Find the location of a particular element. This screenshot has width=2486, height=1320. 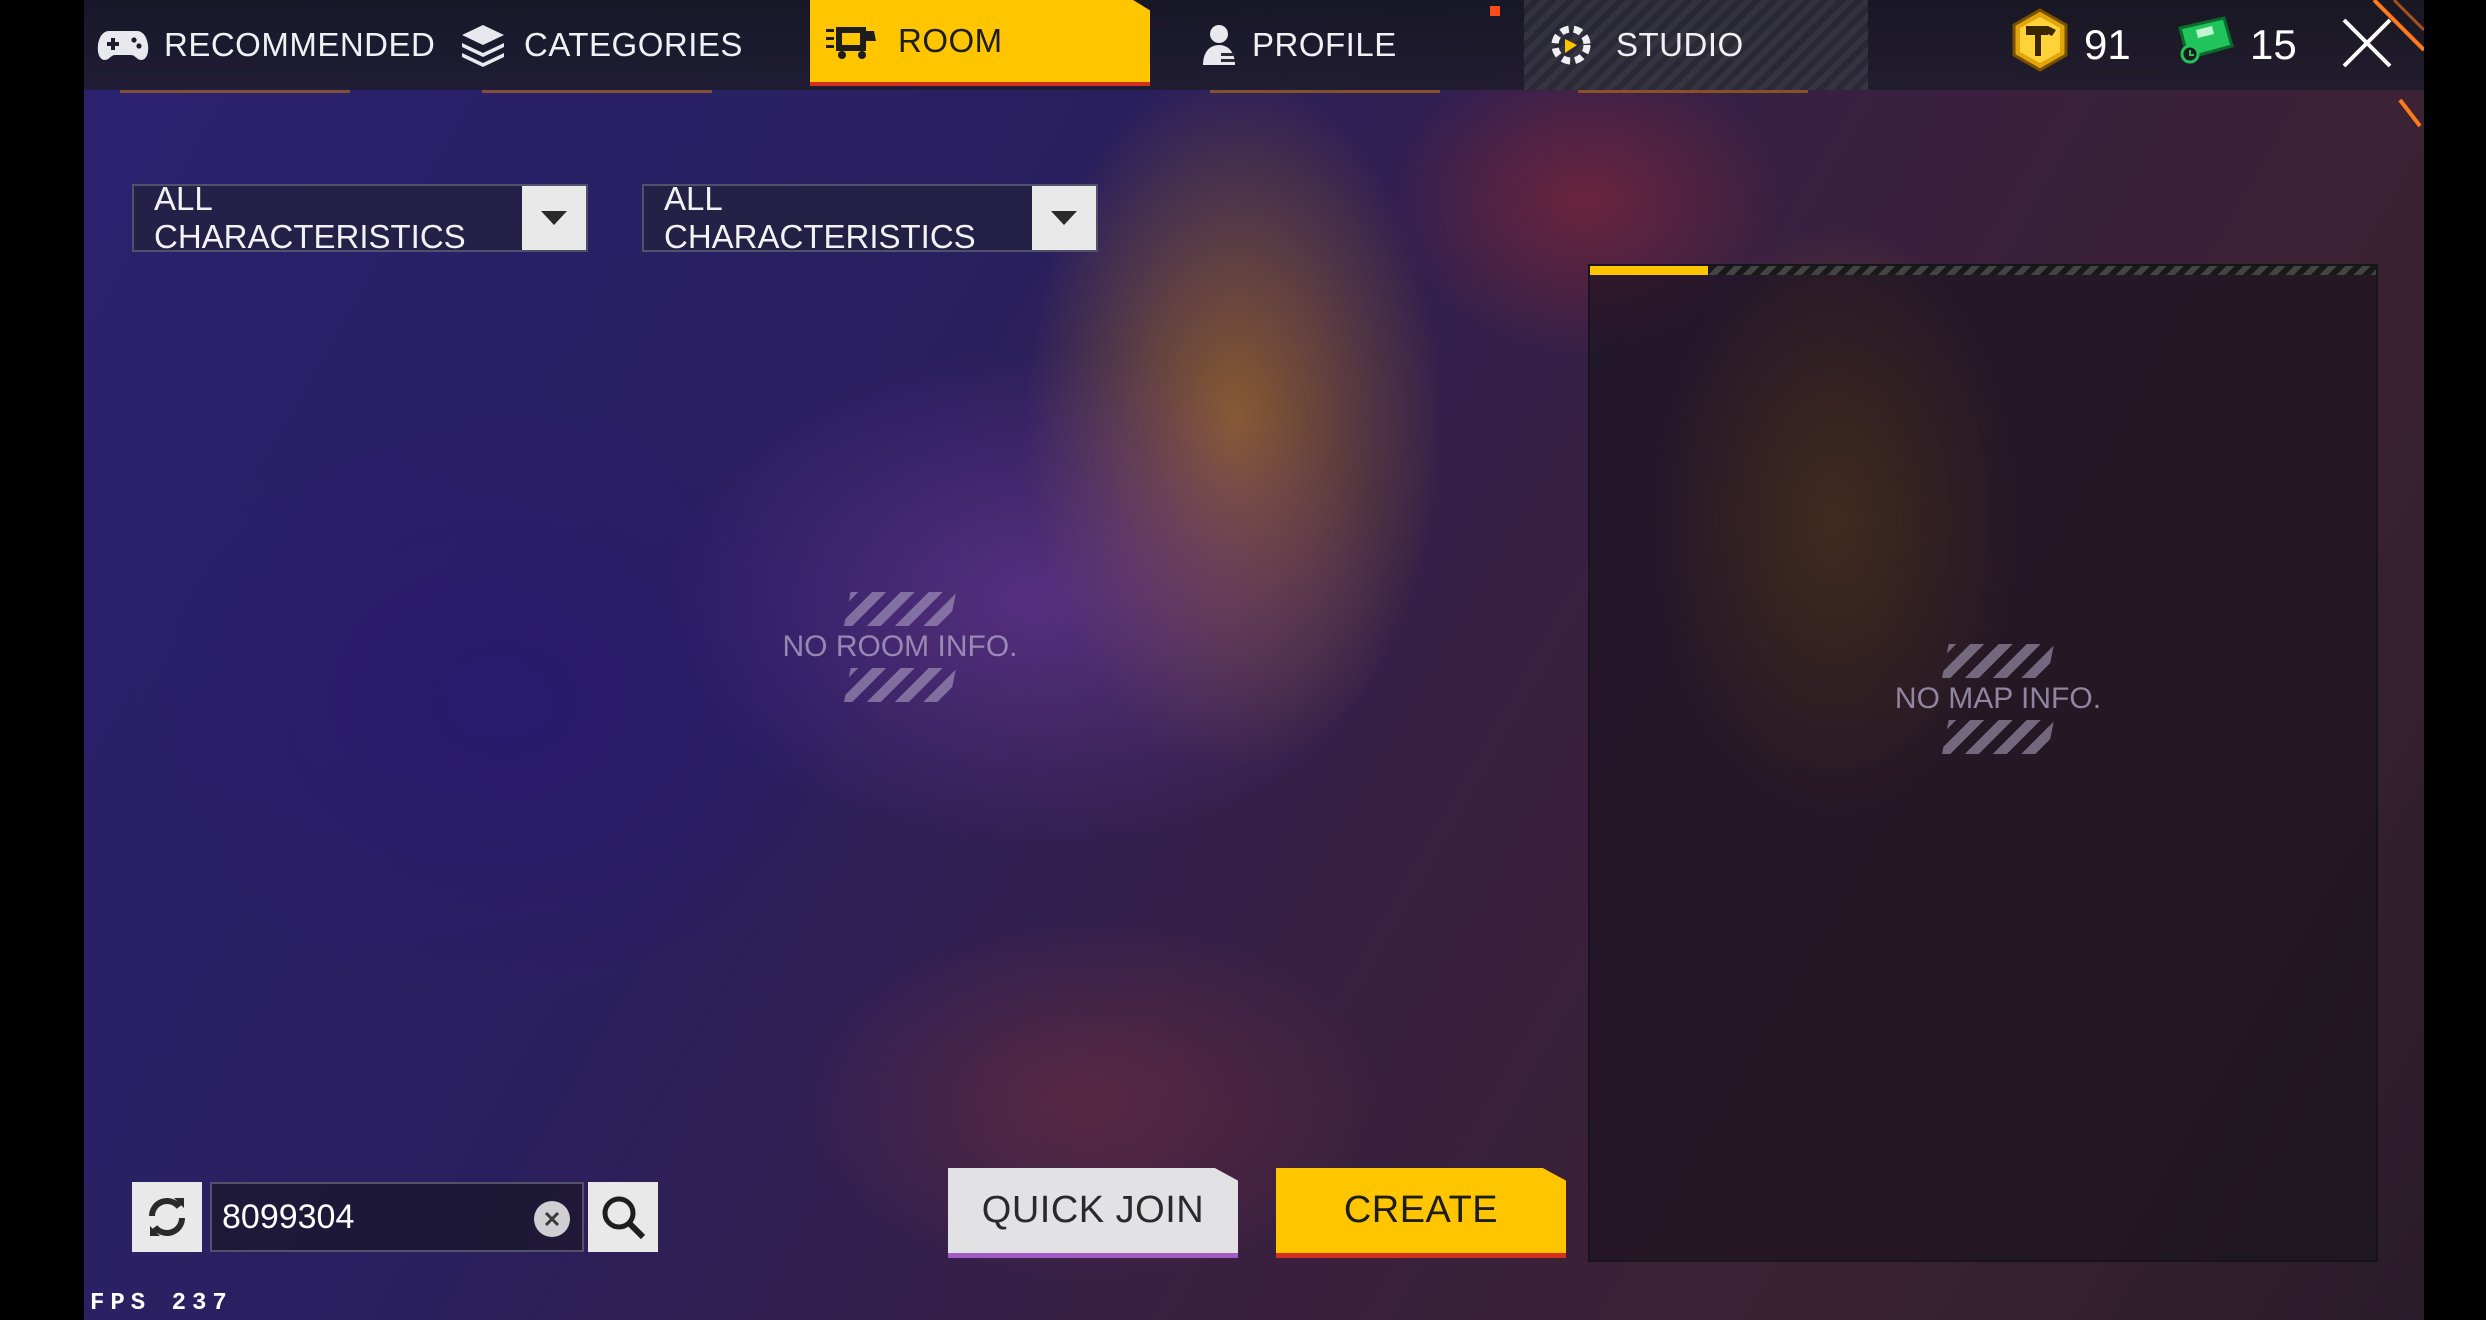

notification-dot is located at coordinates (1495, 11).